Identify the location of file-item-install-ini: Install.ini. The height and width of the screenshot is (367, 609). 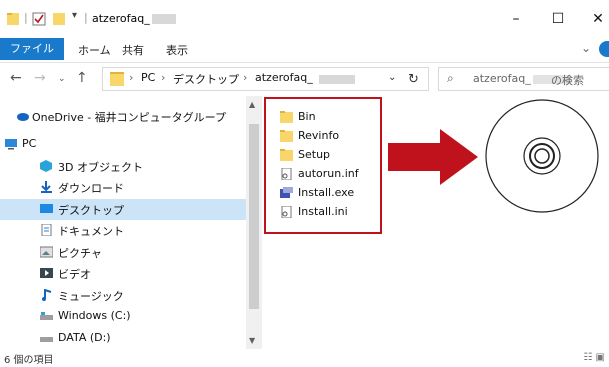
(330, 213).